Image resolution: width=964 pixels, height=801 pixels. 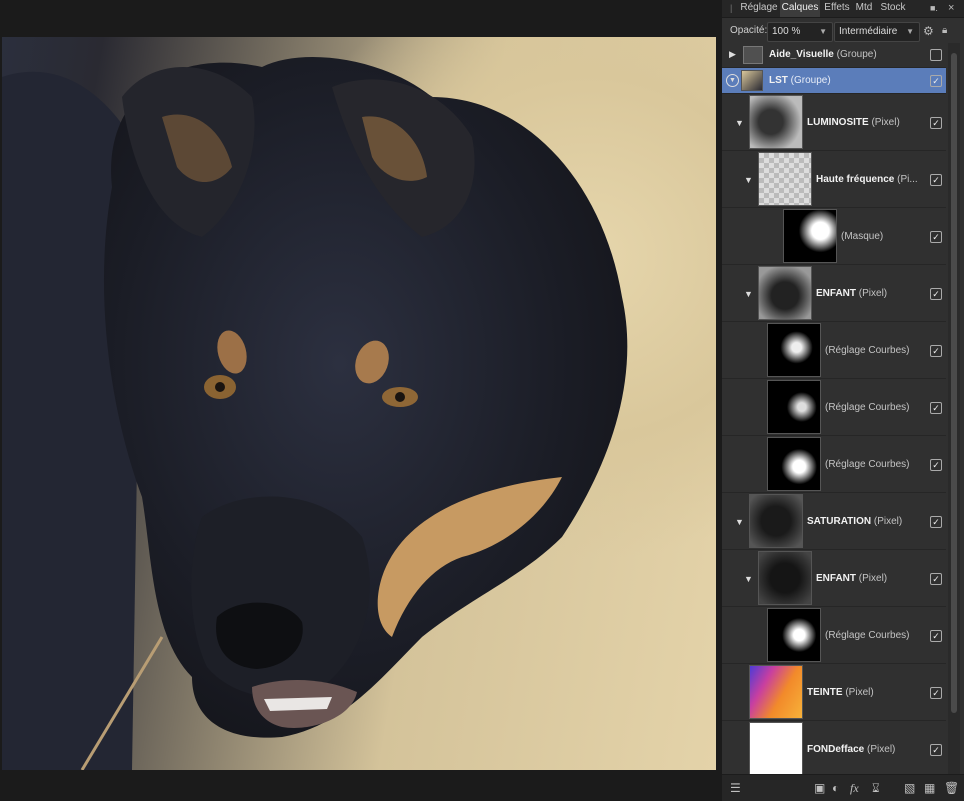 What do you see at coordinates (928, 31) in the screenshot?
I see `gear-icon: ⚙` at bounding box center [928, 31].